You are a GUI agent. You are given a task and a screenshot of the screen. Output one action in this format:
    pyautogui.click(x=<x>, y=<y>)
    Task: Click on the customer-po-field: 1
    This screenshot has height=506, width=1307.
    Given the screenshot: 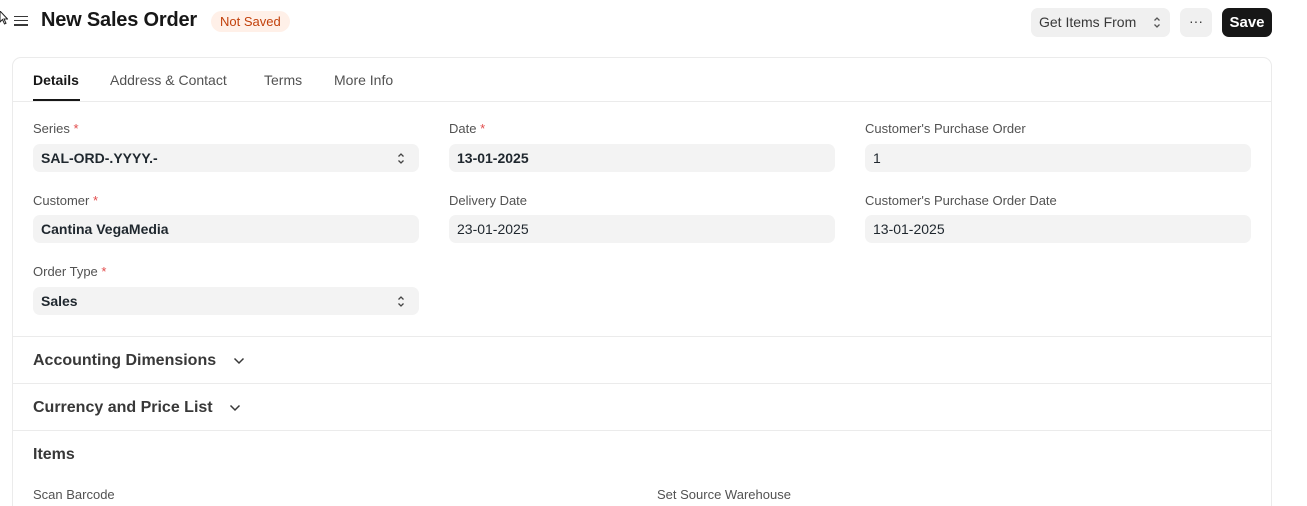 What is the action you would take?
    pyautogui.click(x=1058, y=158)
    